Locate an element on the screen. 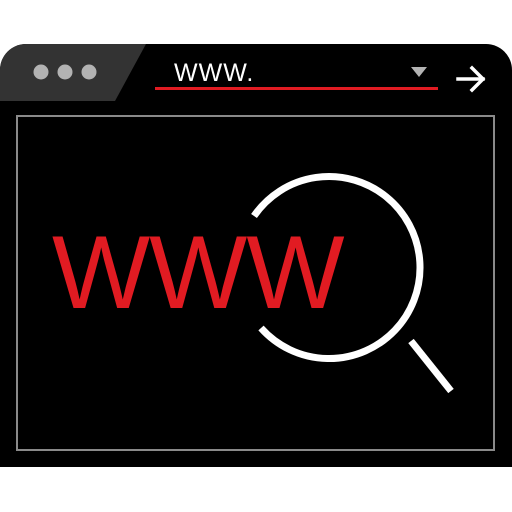 The height and width of the screenshot is (512, 512). address-bar-underline is located at coordinates (296, 88).